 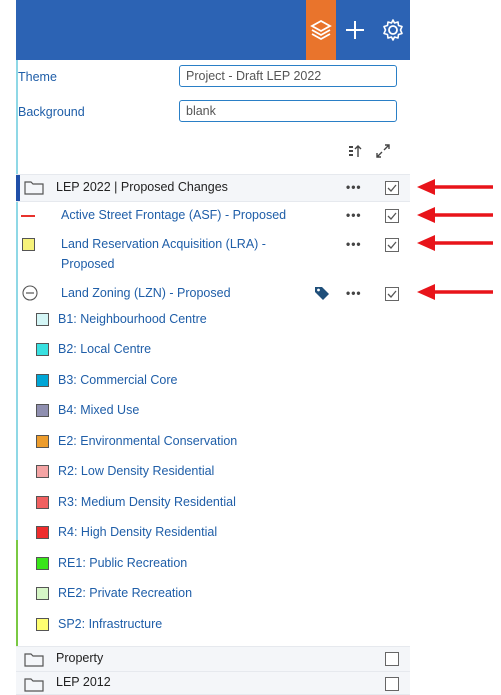 I want to click on legend-label: R2: Low Density Residential, so click(x=136, y=471).